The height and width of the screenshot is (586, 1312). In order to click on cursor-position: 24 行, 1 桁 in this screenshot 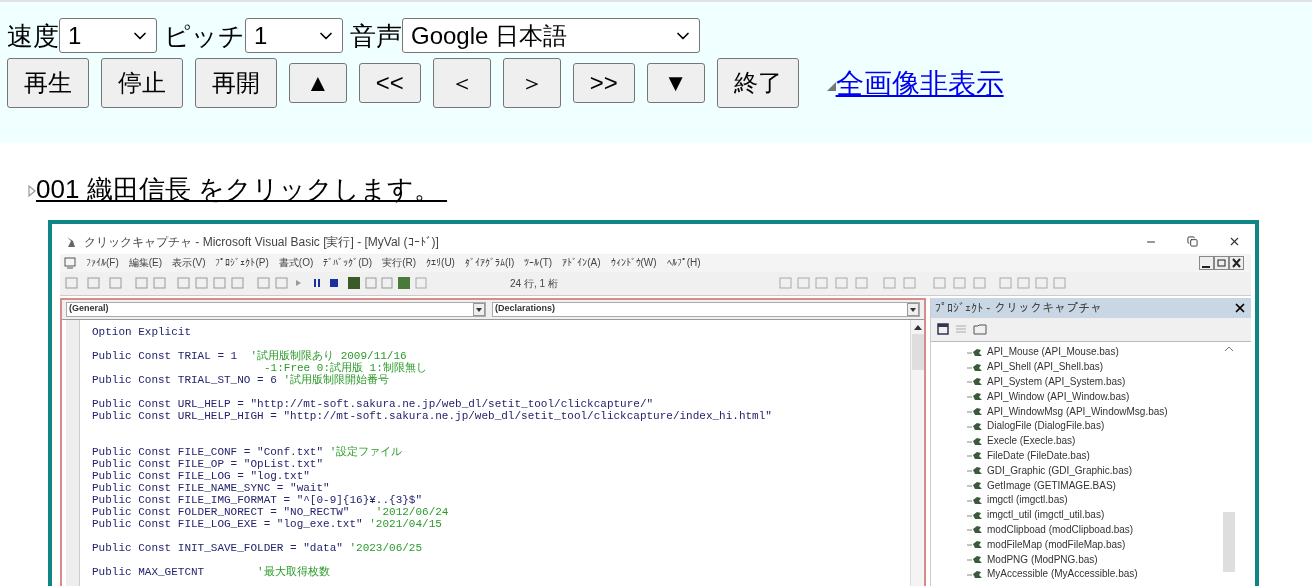, I will do `click(534, 283)`.